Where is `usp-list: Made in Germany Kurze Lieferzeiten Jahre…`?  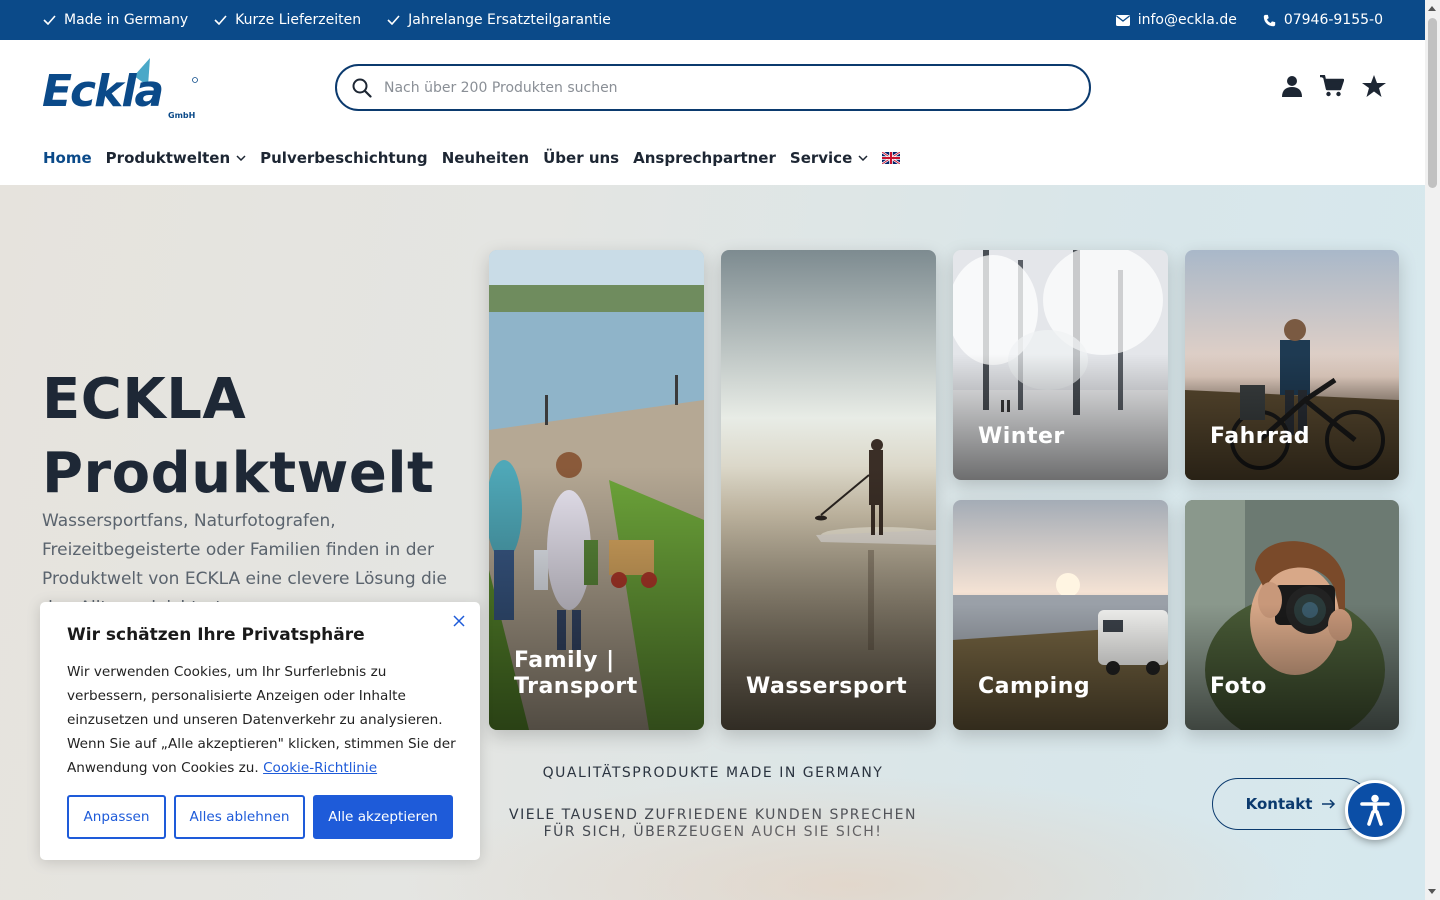
usp-list: Made in Germany Kurze Lieferzeiten Jahre… is located at coordinates (327, 20).